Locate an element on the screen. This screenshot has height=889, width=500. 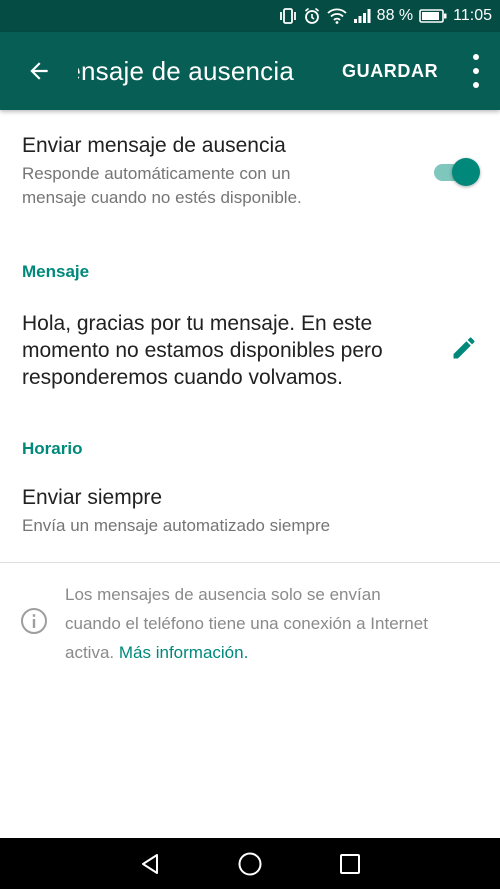
more-info-link: Más información. is located at coordinates (183, 652).